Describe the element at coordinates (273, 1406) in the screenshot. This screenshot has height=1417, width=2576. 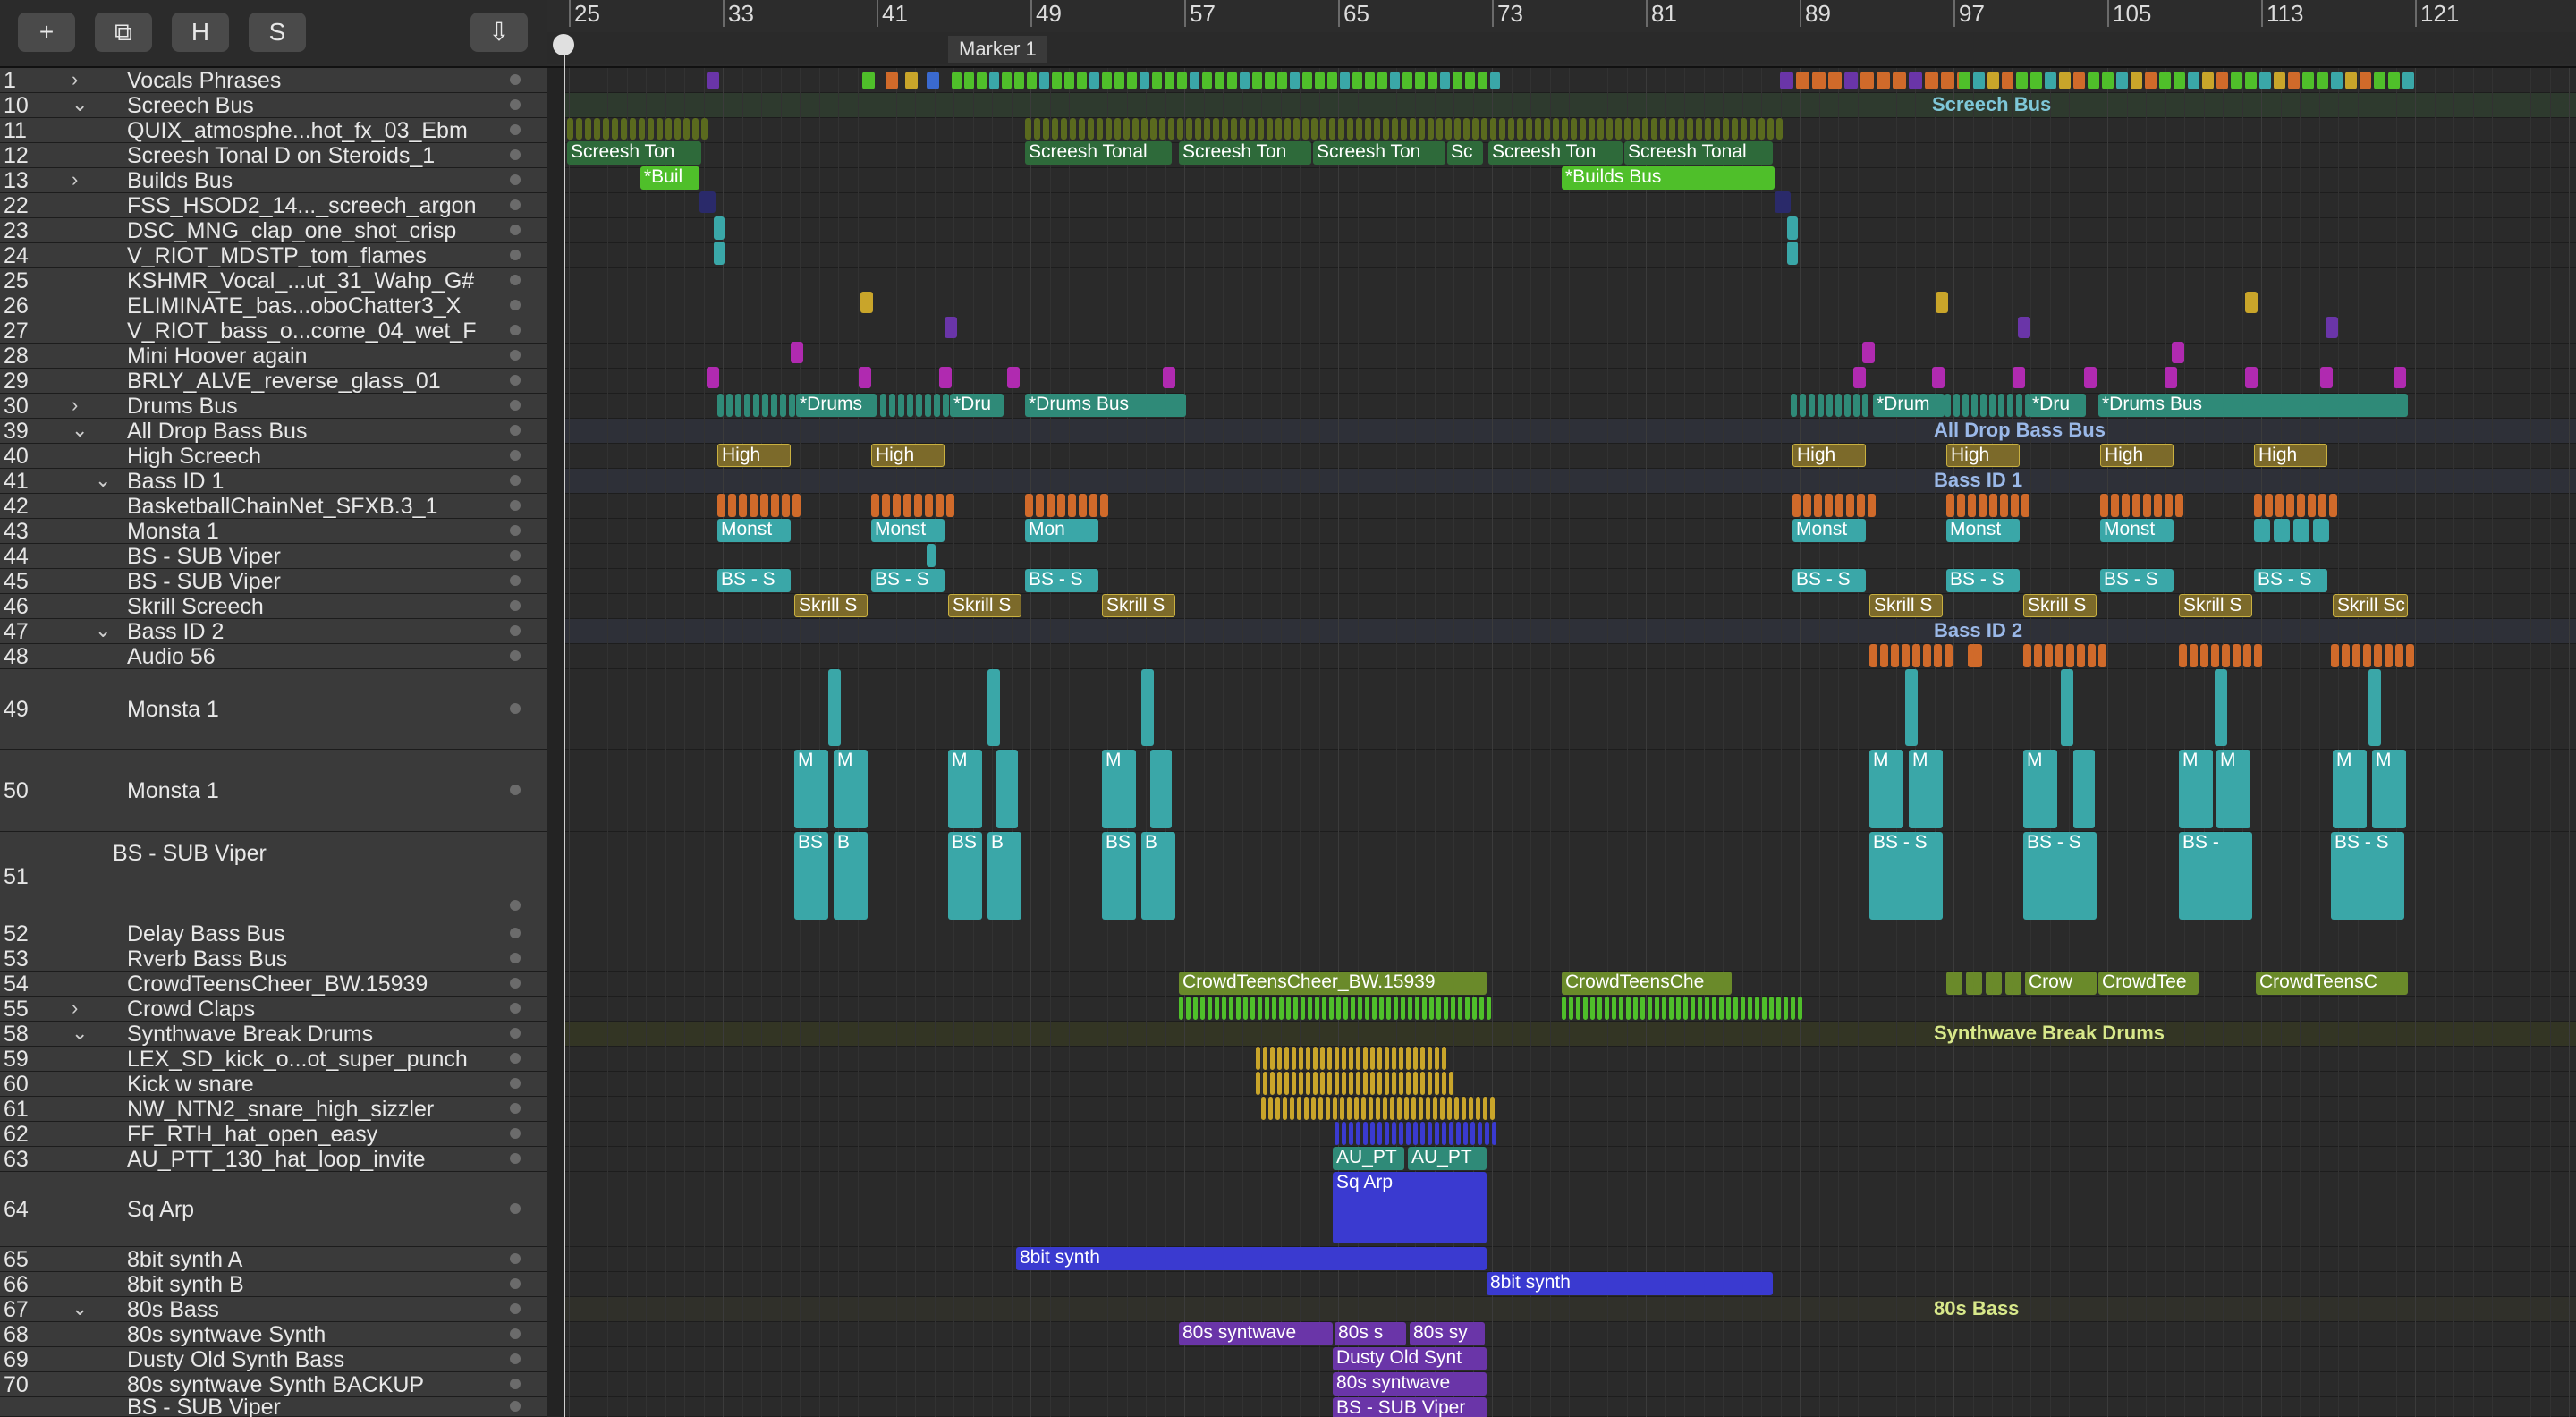
I see `track-header-row: BS - SUB Viper` at that location.